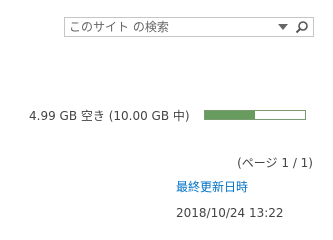 Image resolution: width=333 pixels, height=240 pixels. I want to click on storage-usage-fill, so click(230, 115).